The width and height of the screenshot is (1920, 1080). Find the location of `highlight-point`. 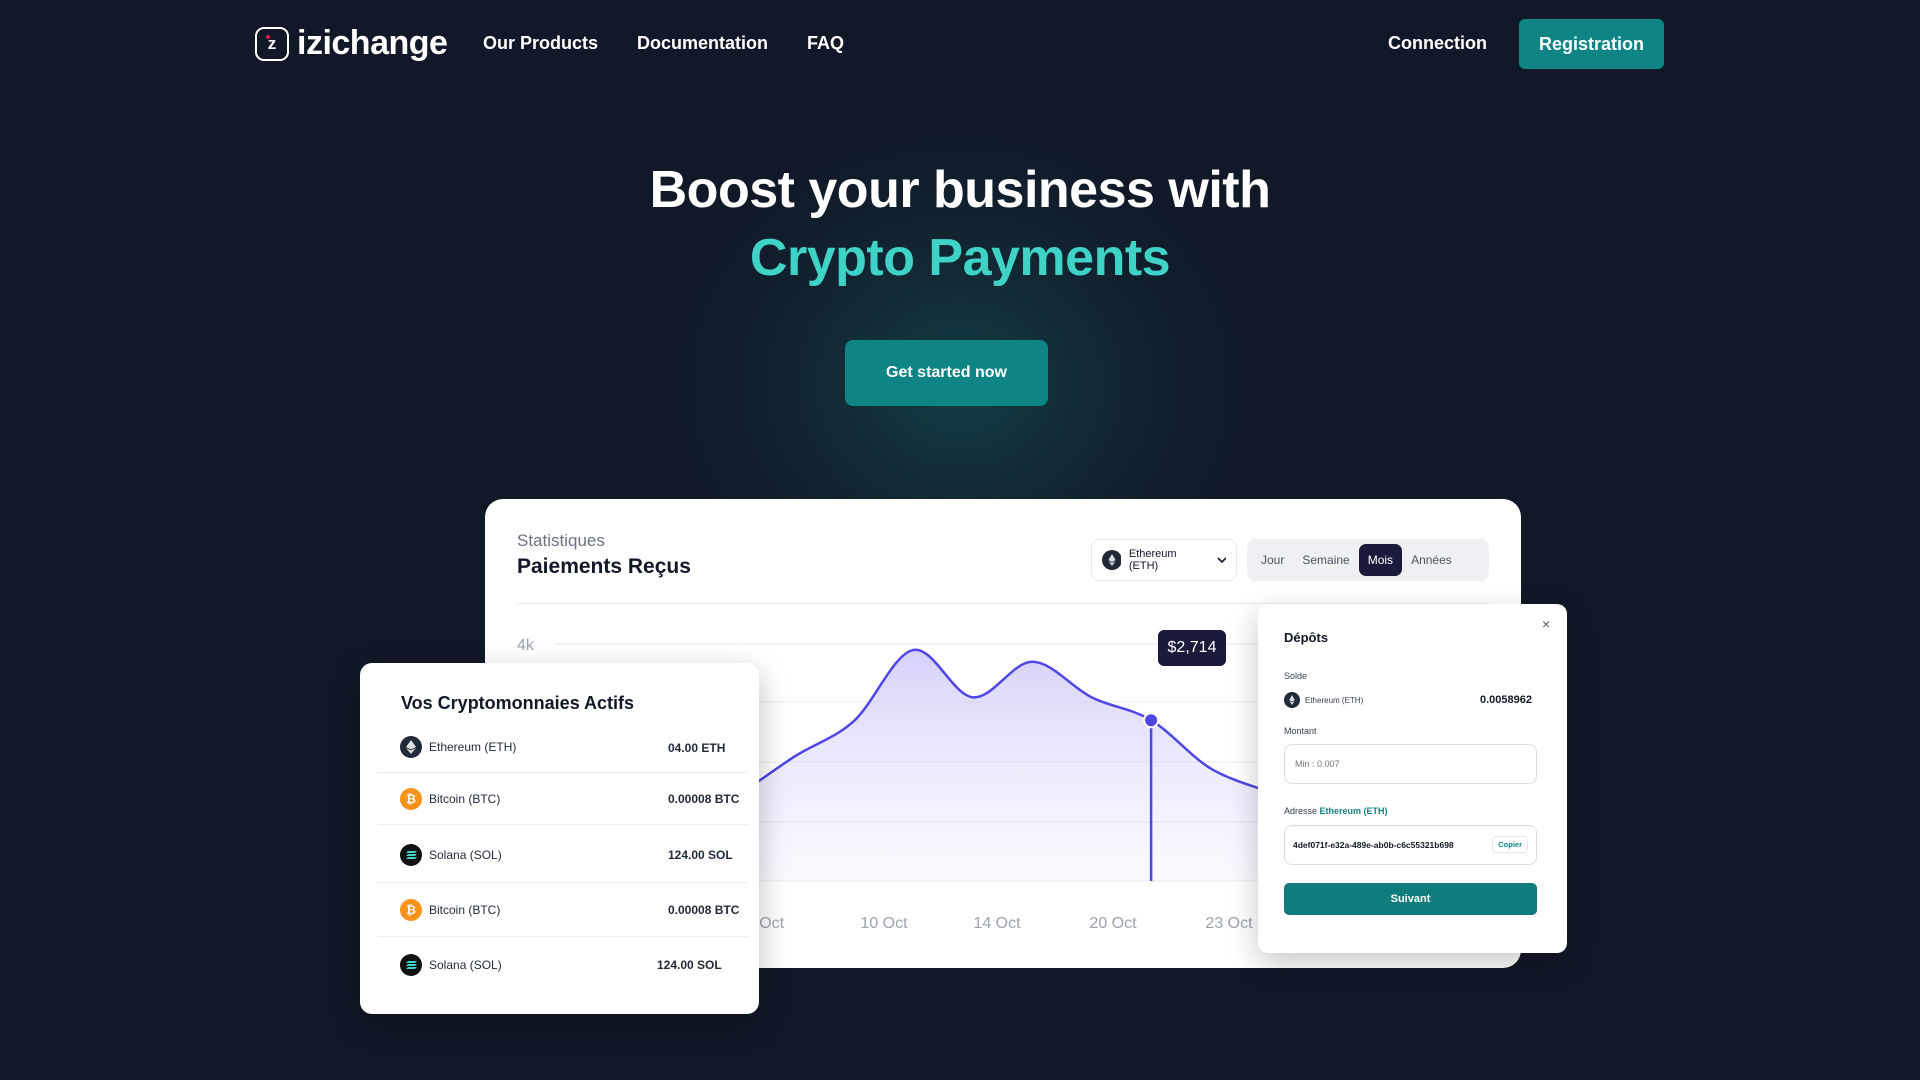

highlight-point is located at coordinates (1151, 720).